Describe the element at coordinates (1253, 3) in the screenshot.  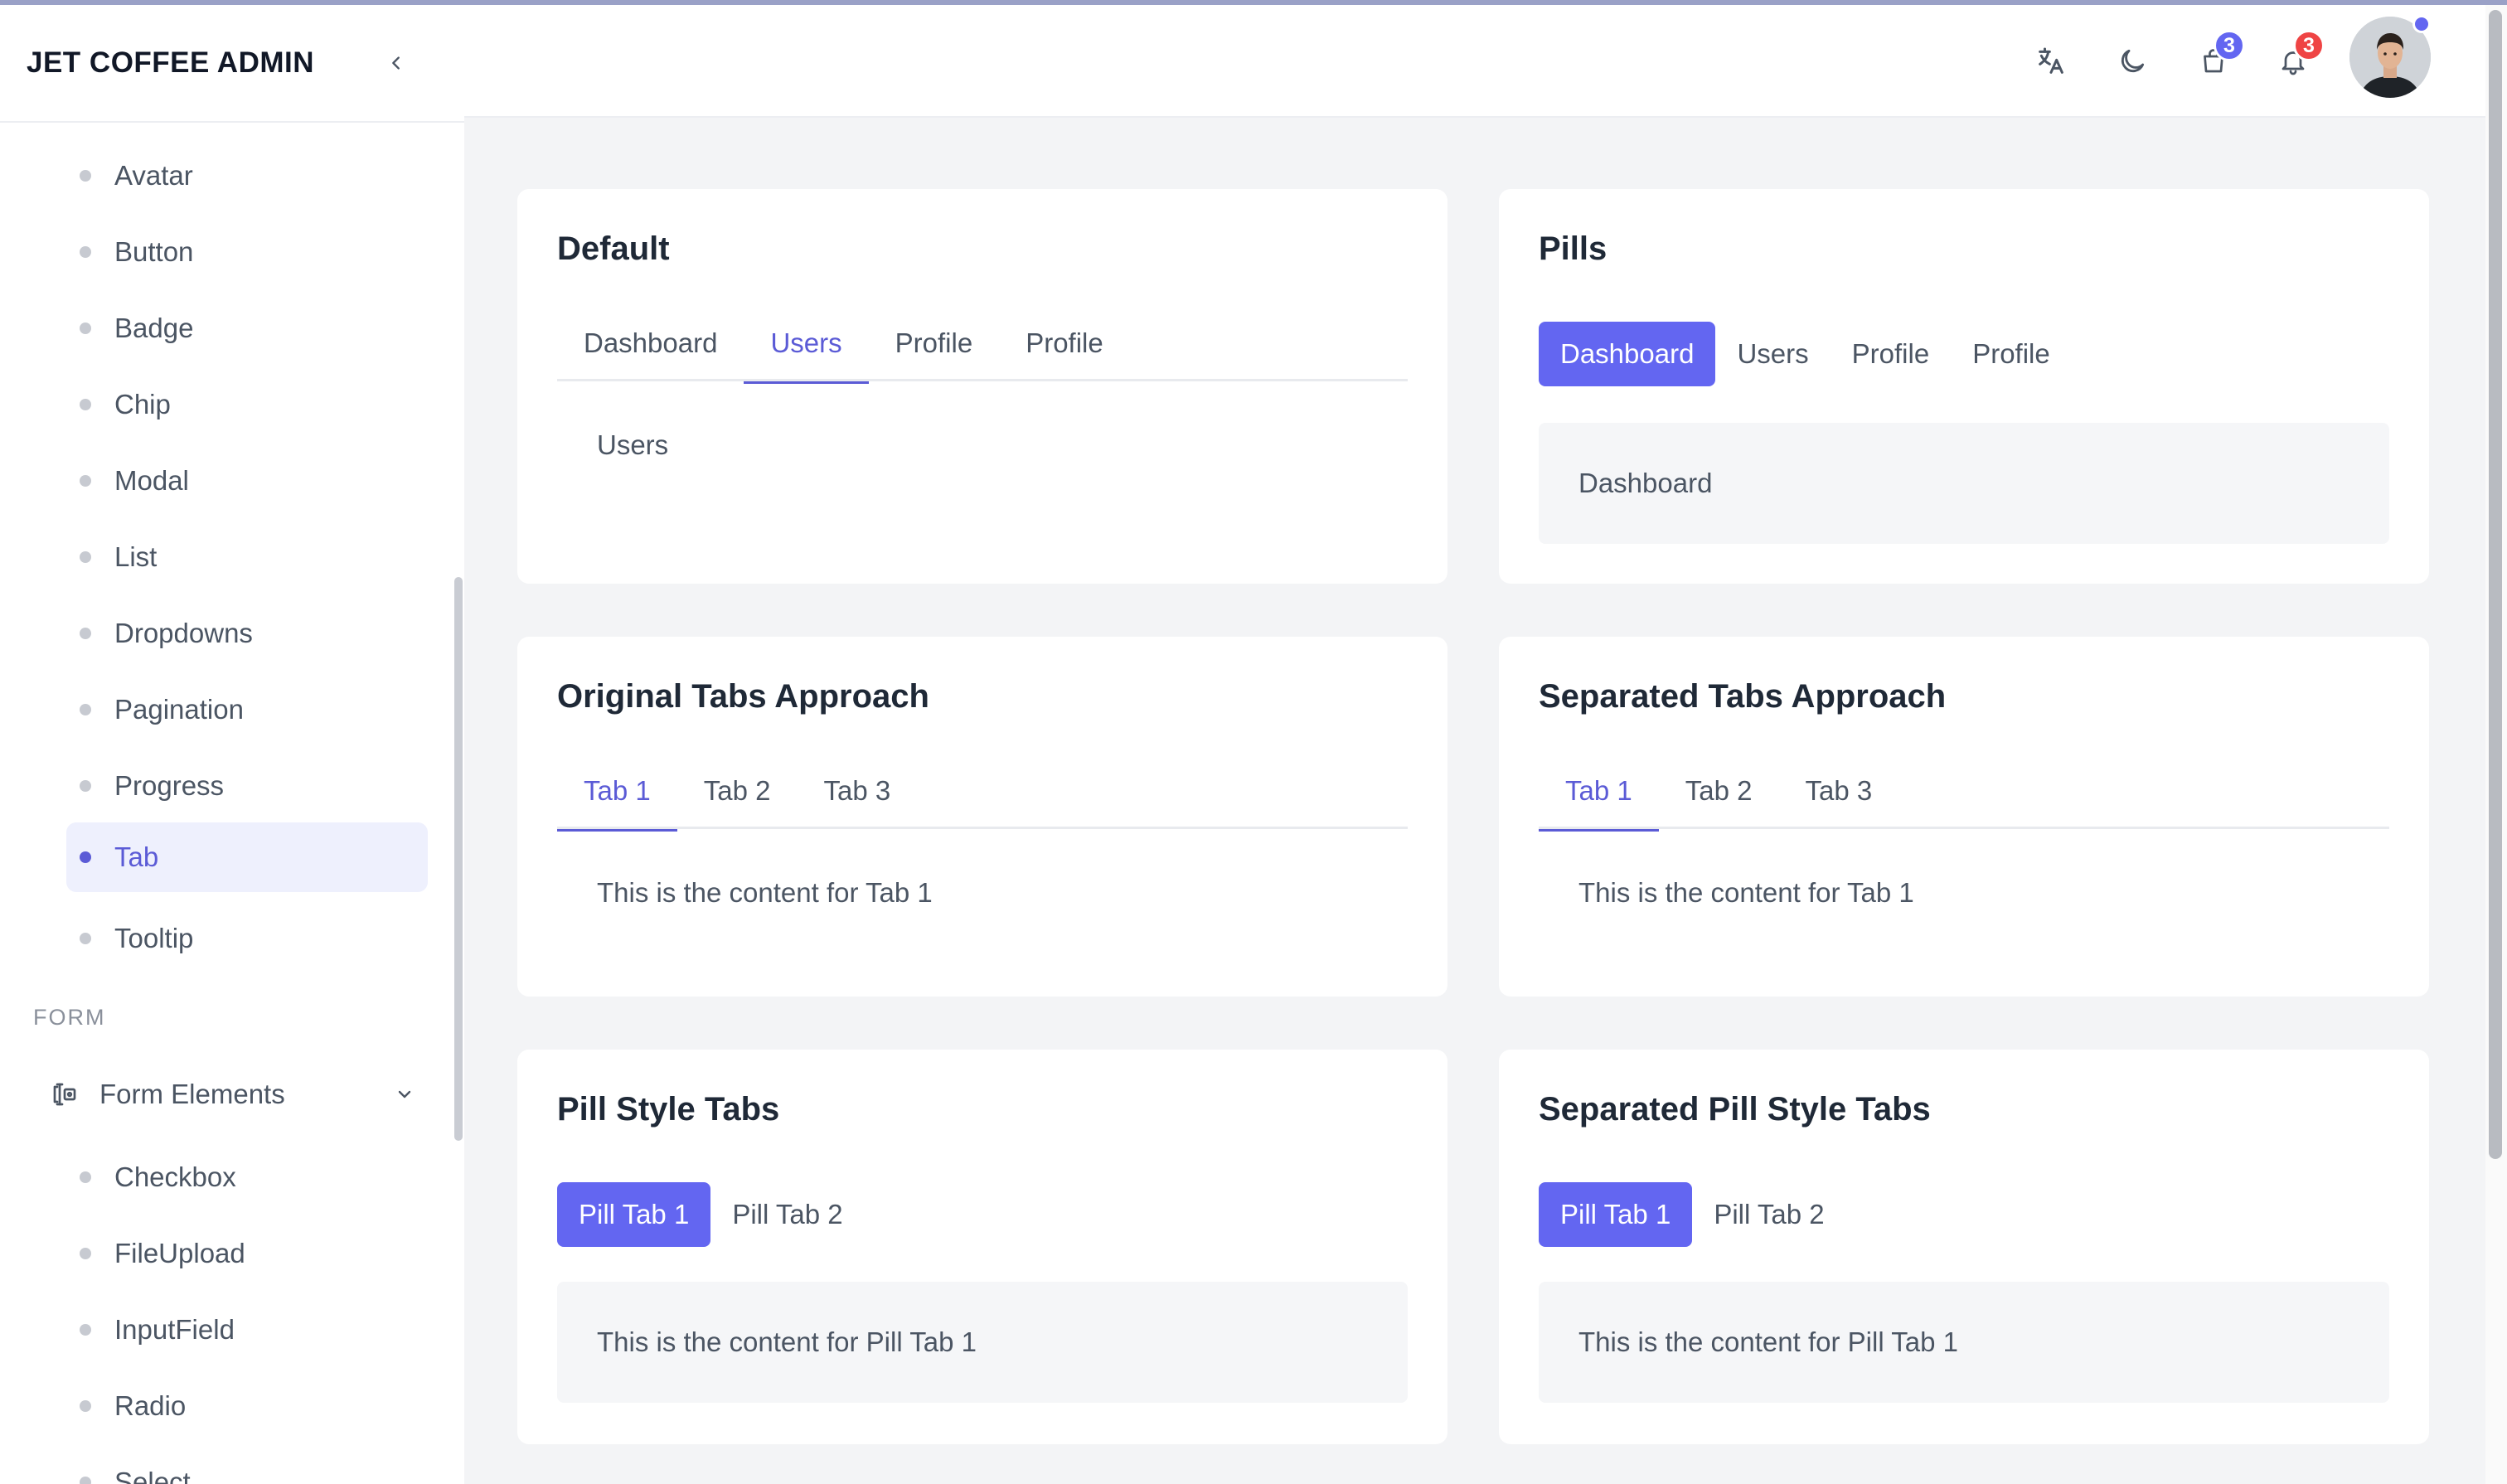
I see `window-top-border` at that location.